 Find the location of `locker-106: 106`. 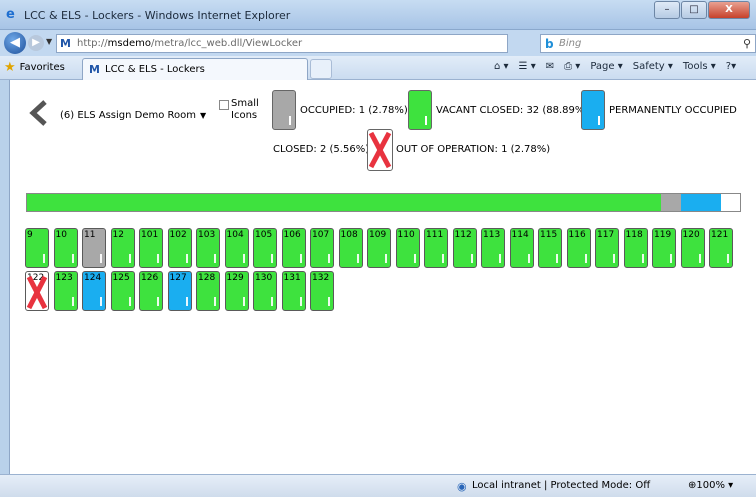

locker-106: 106 is located at coordinates (293, 248).